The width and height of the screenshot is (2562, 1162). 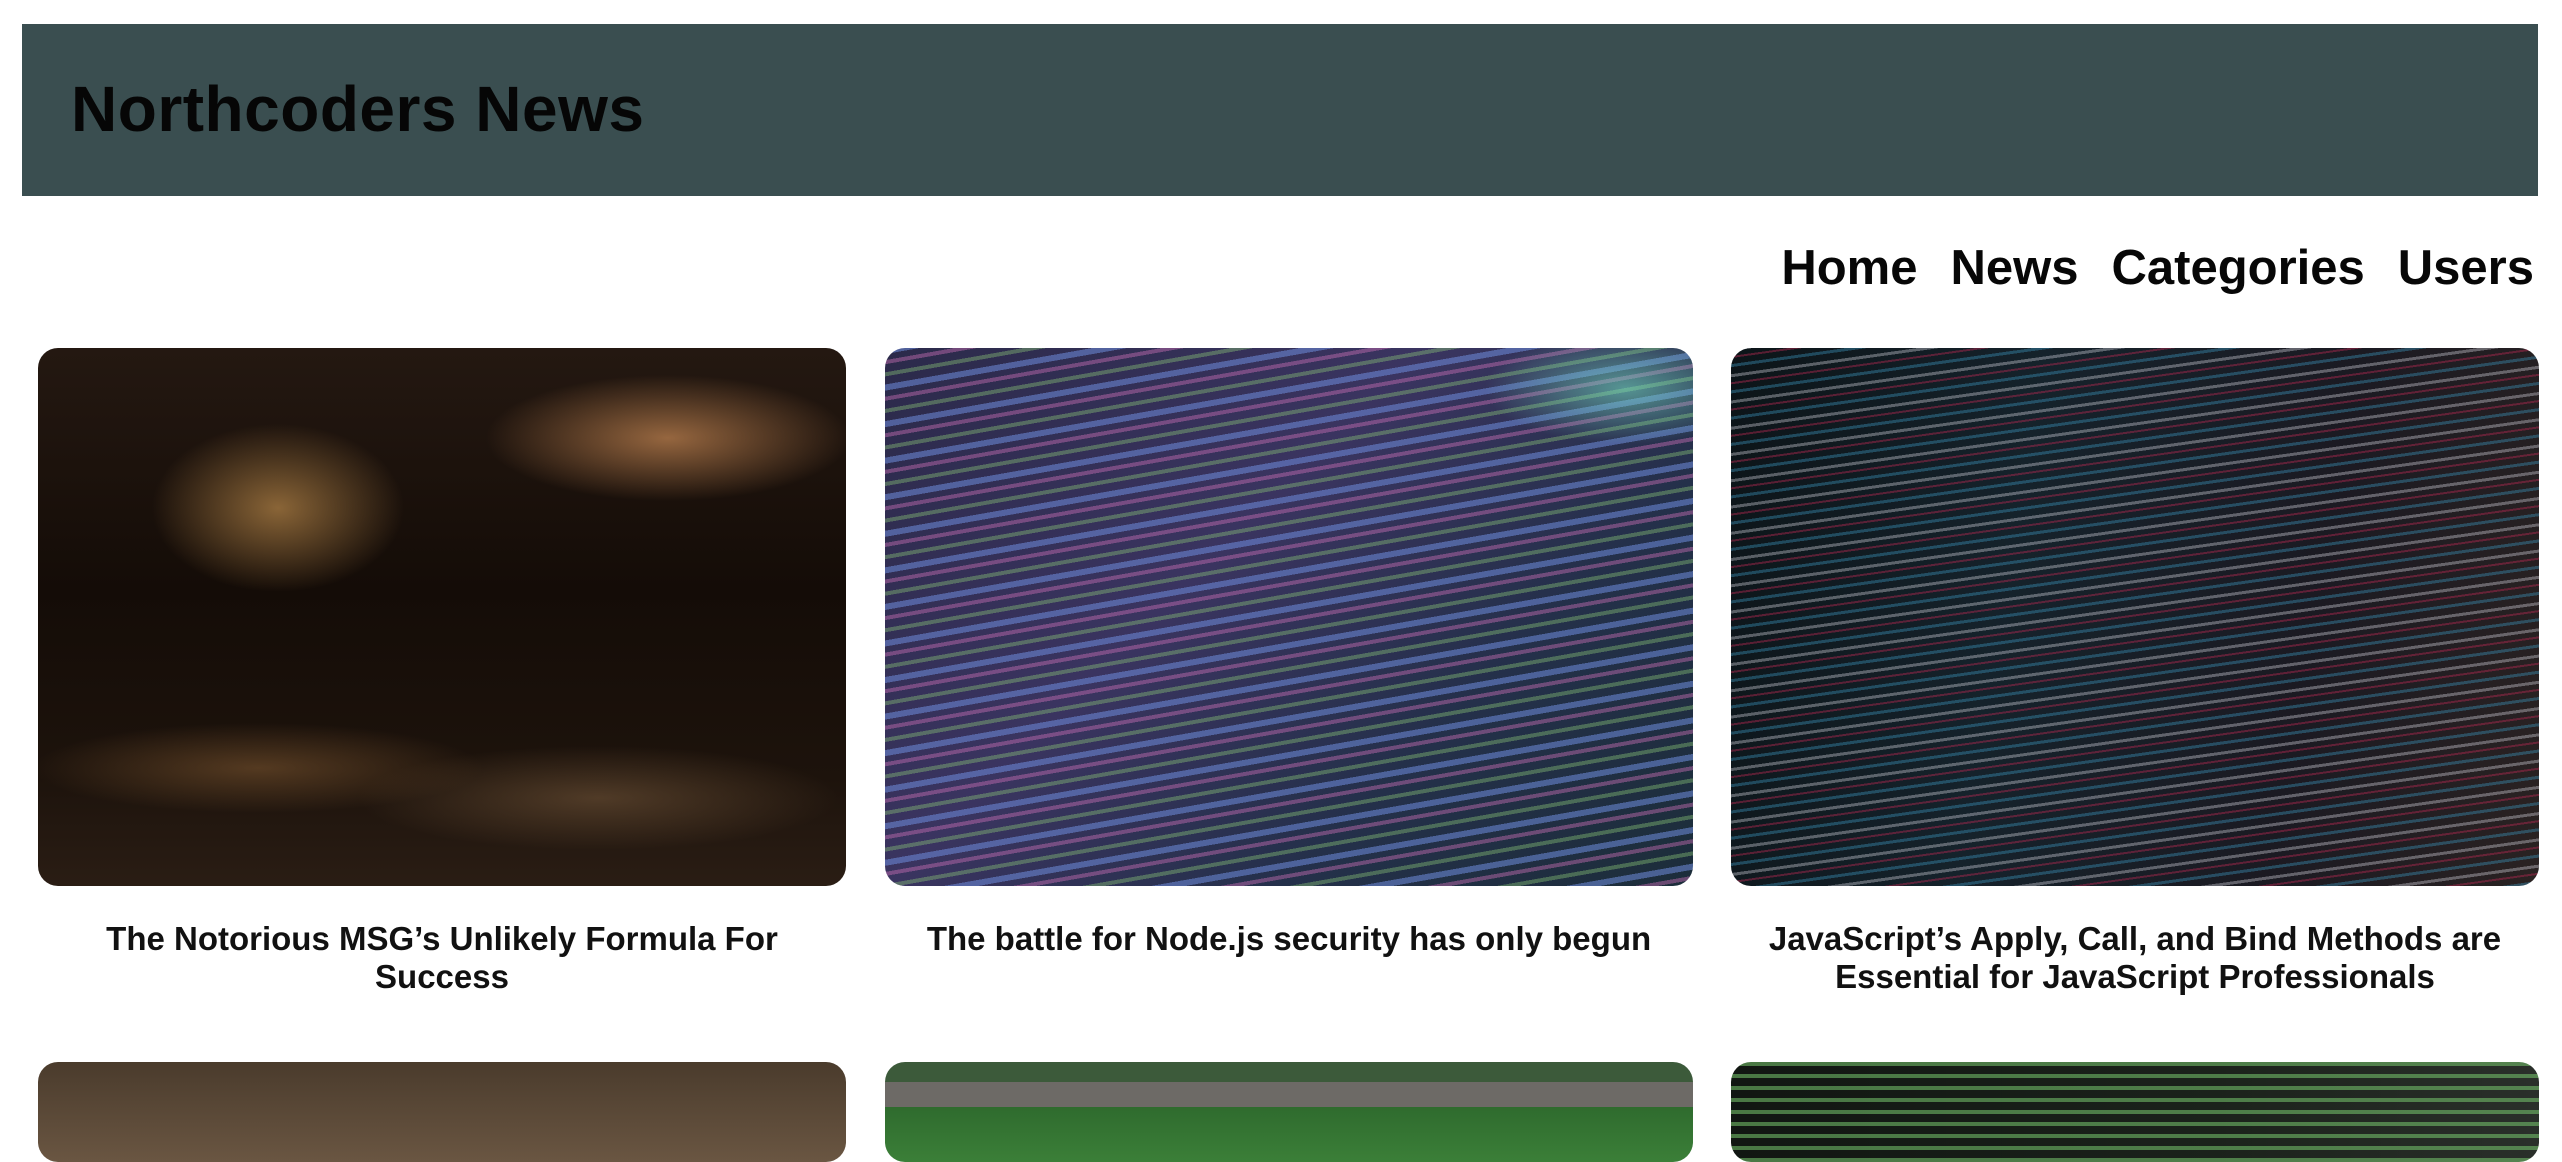 I want to click on site-title: Northcoders News, so click(x=357, y=109).